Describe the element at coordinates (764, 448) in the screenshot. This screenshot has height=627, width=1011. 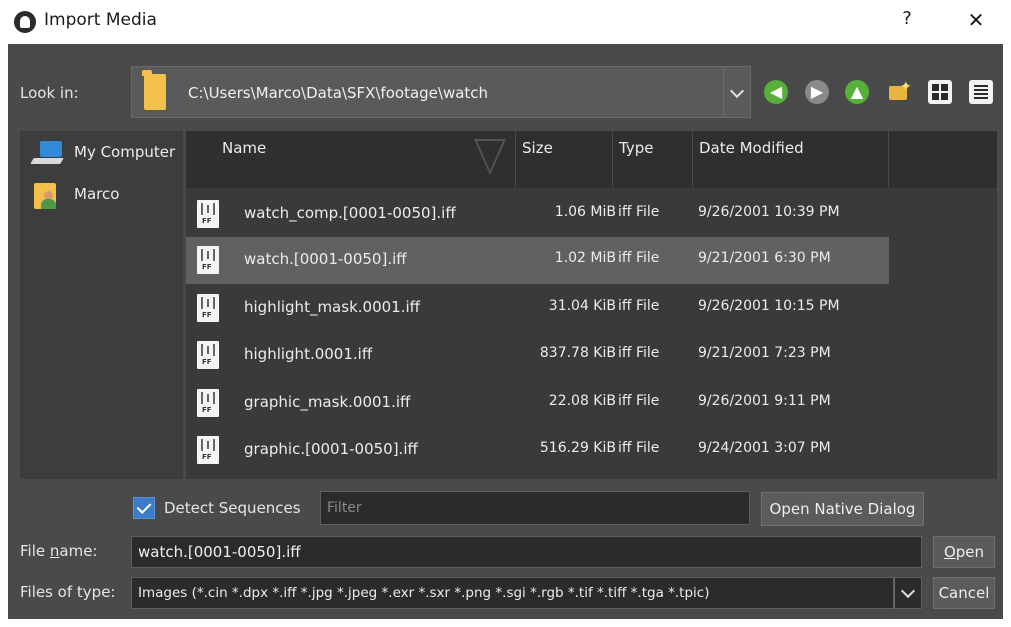
I see `file-date: 9/24/2001 3:07 PM` at that location.